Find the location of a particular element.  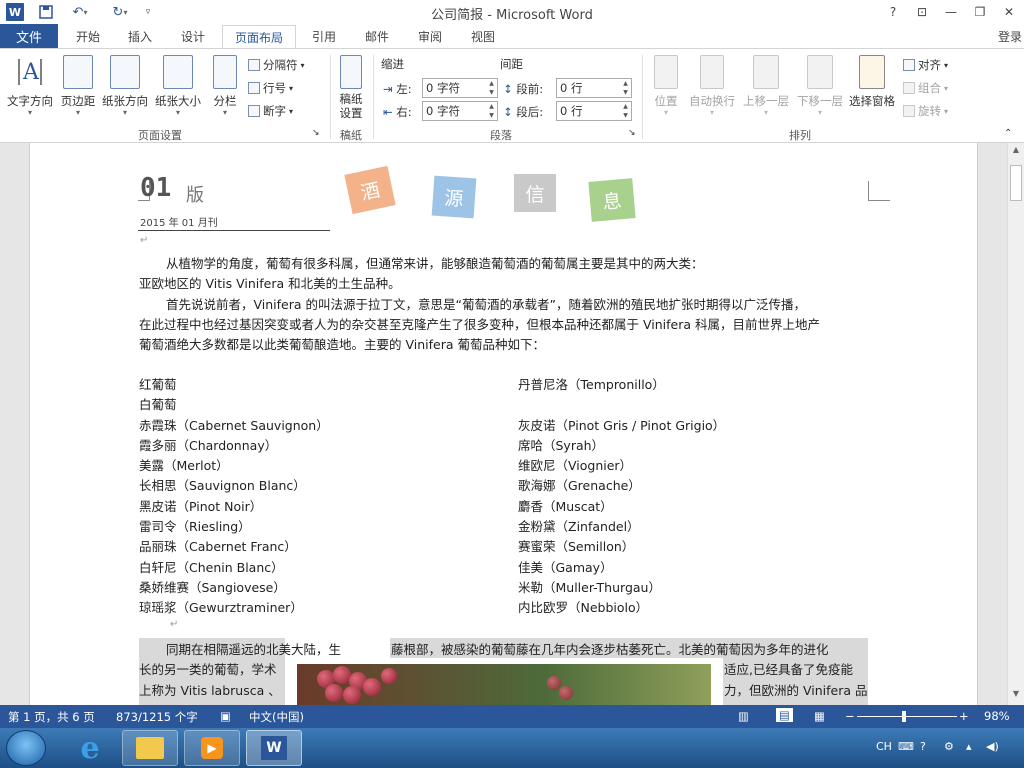

position-button: 位置 ▾ is located at coordinates (666, 88).